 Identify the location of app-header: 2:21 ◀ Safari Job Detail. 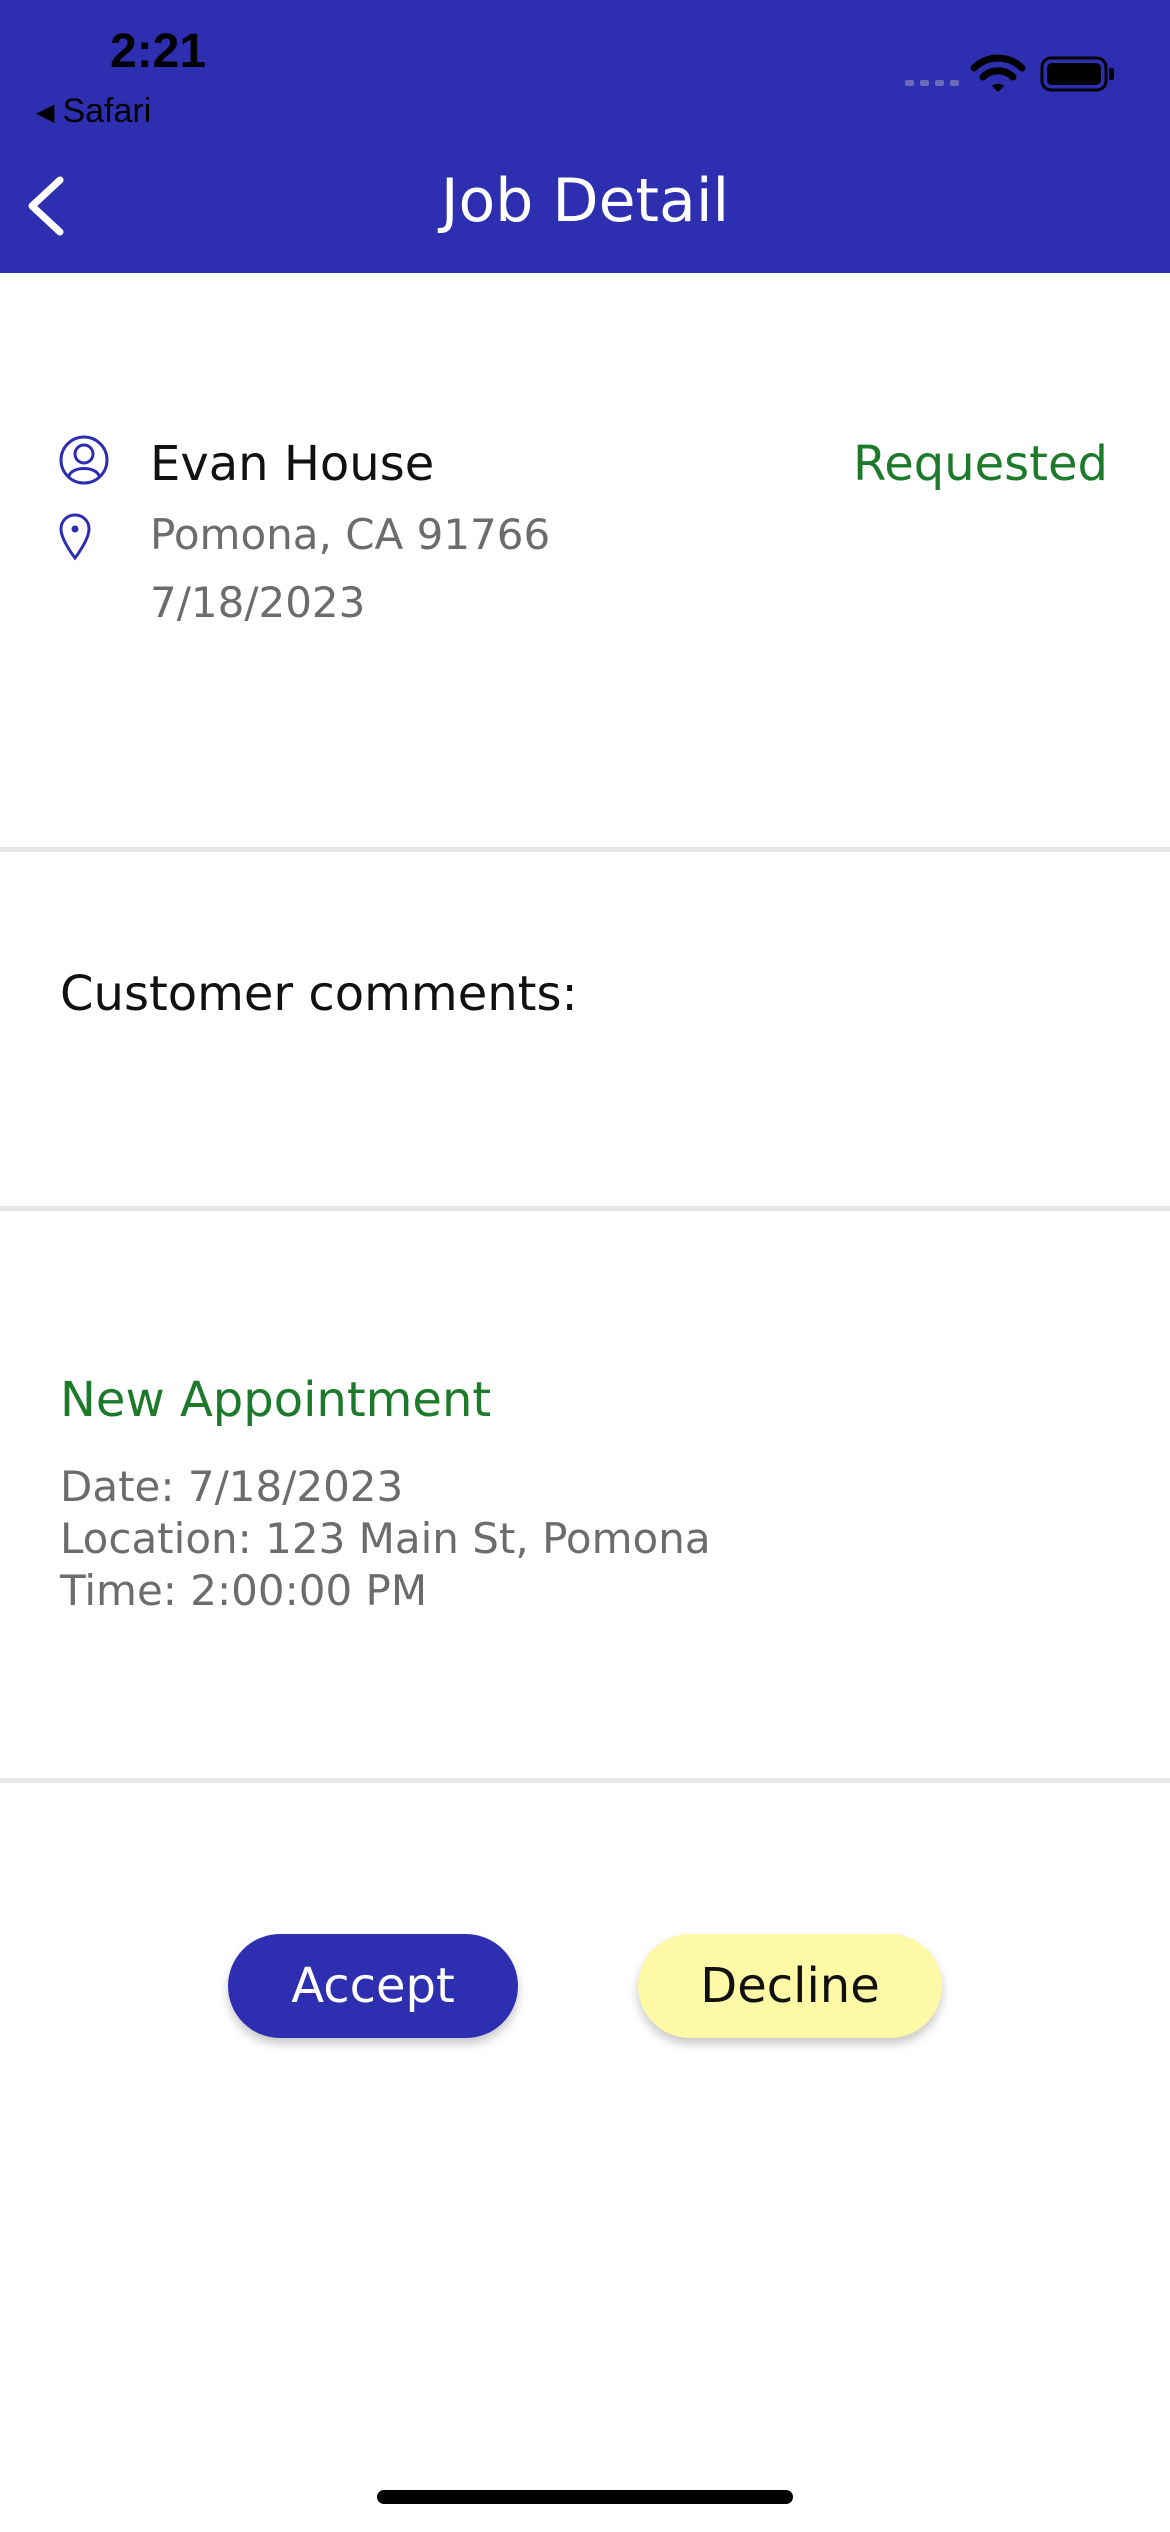
(585, 136).